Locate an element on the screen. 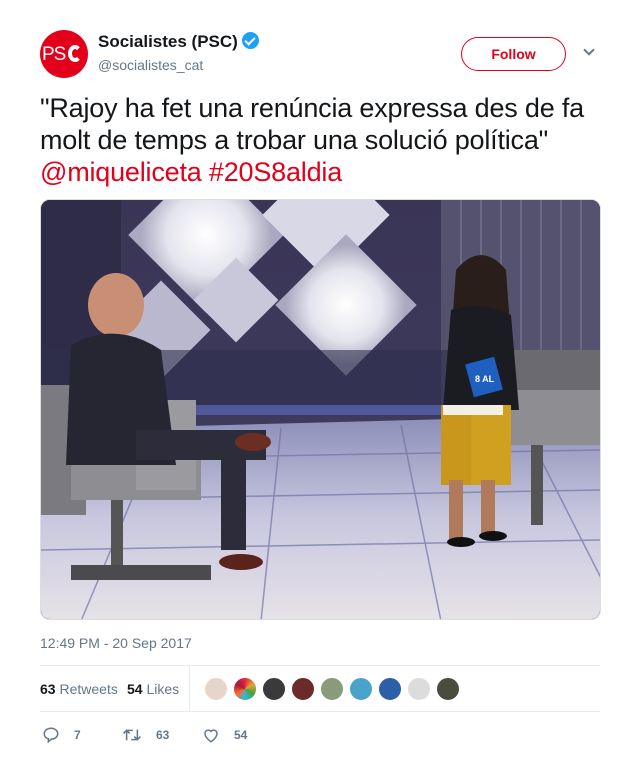 The width and height of the screenshot is (640, 774). like-button: 54 is located at coordinates (224, 735).